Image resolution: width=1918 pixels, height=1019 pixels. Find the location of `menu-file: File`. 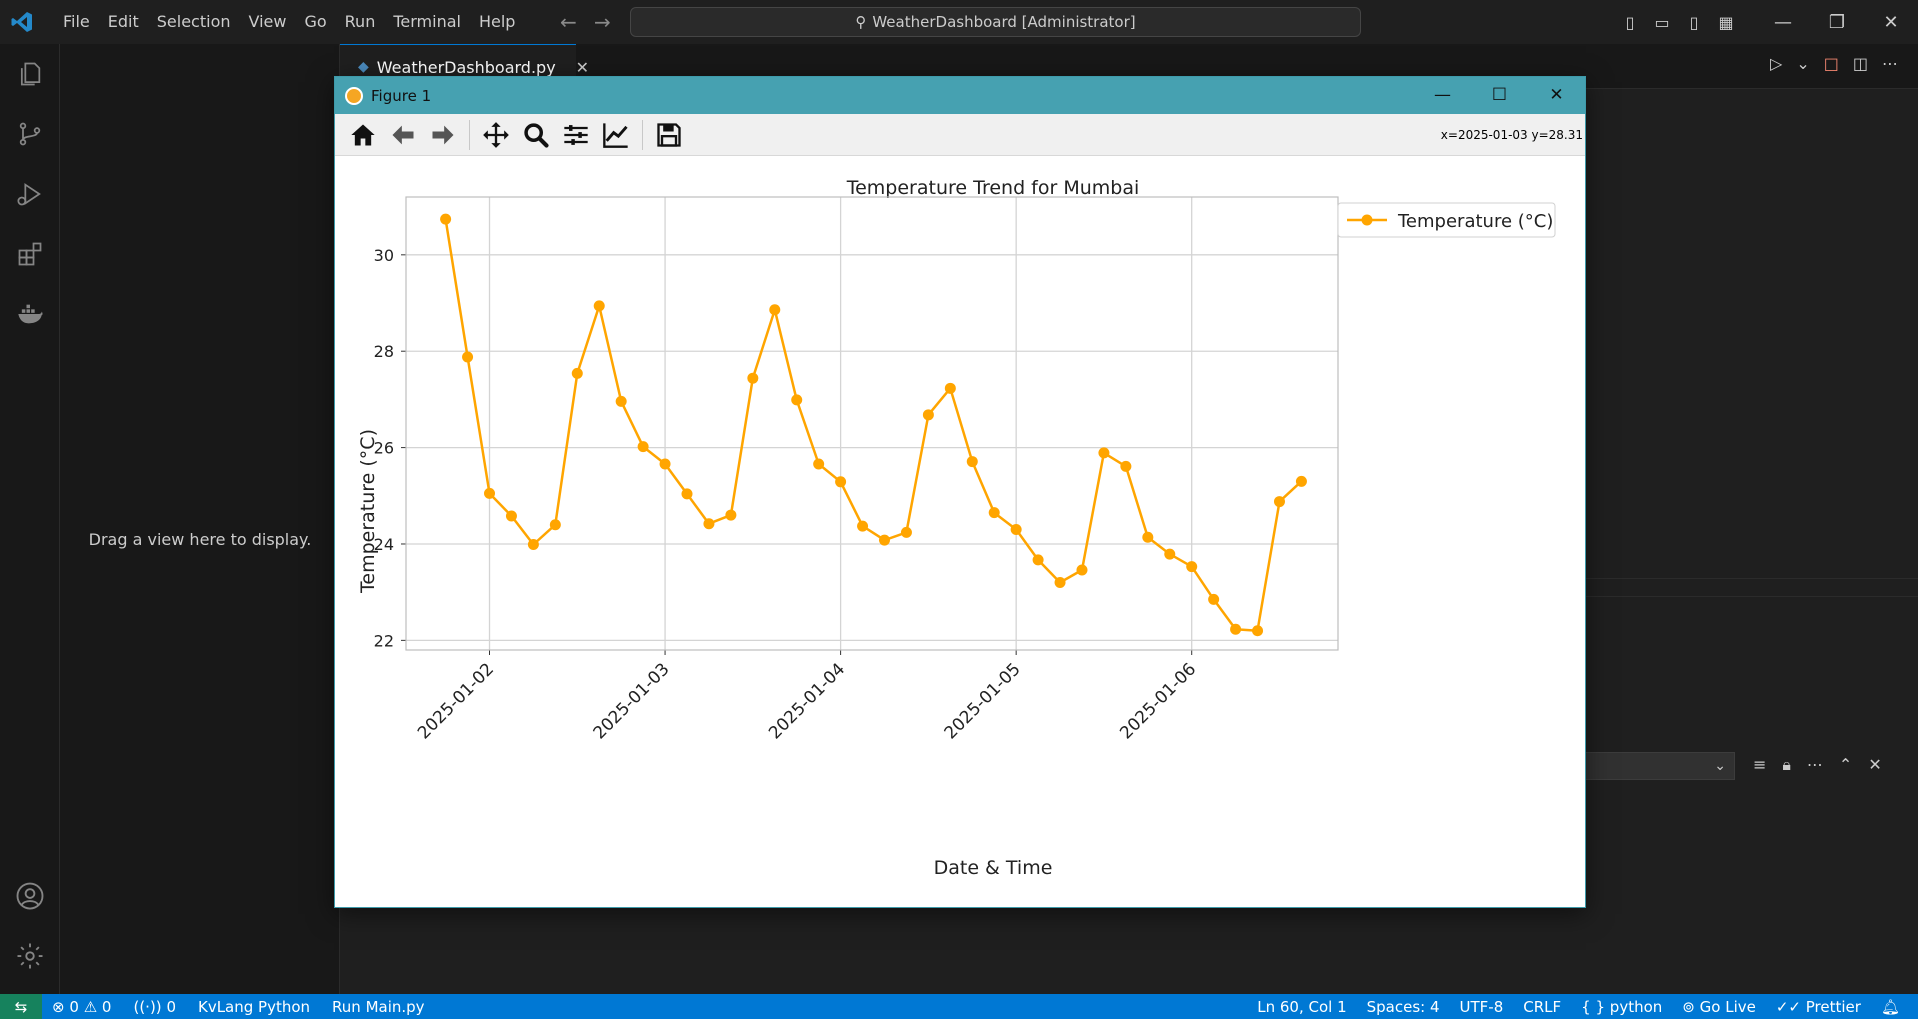

menu-file: File is located at coordinates (76, 22).